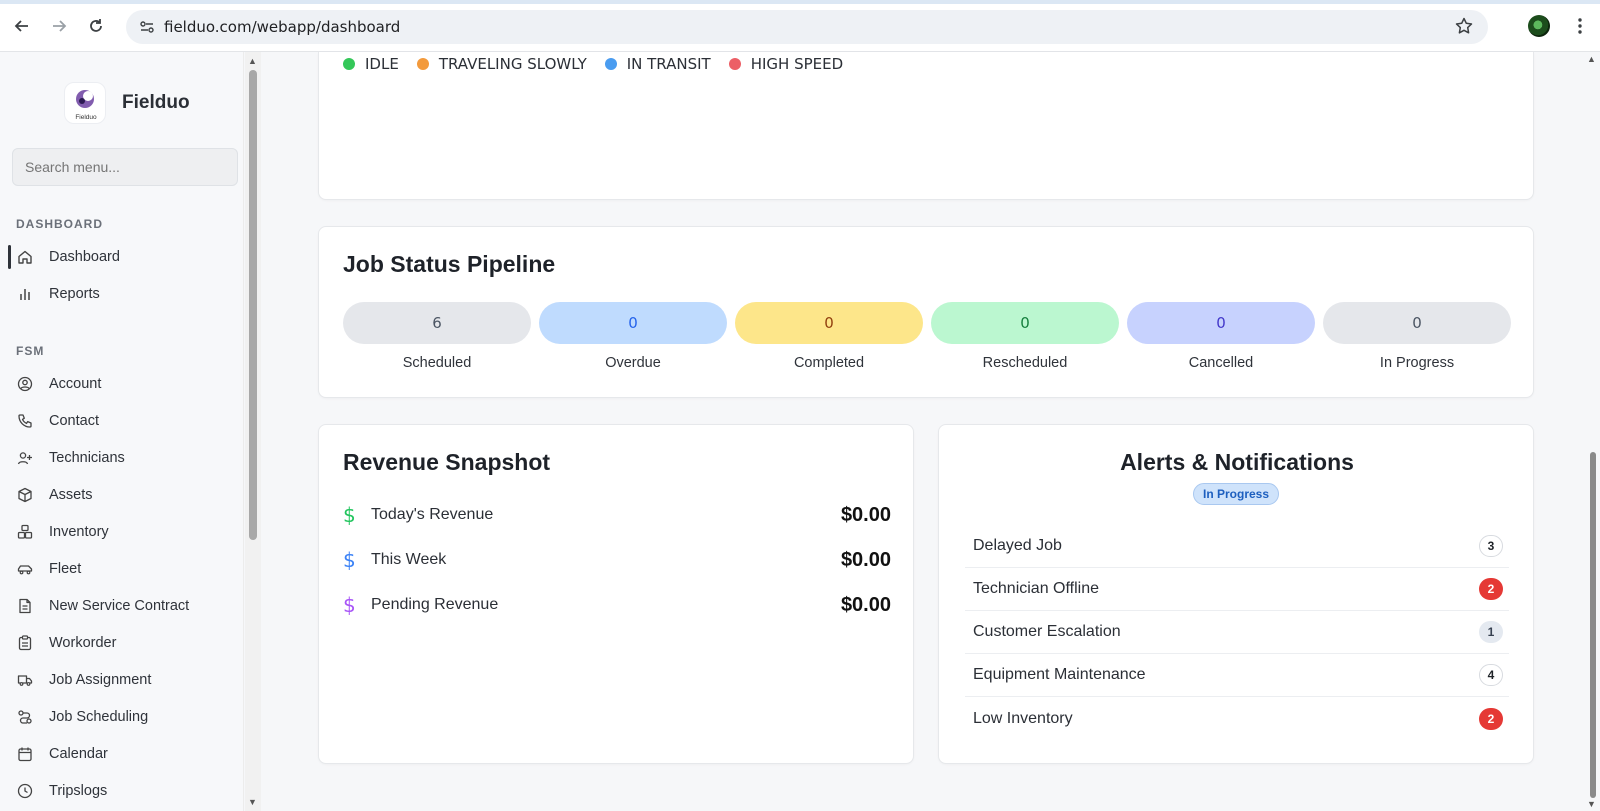  I want to click on section-label-dashboard: DASHBOARD, so click(59, 224).